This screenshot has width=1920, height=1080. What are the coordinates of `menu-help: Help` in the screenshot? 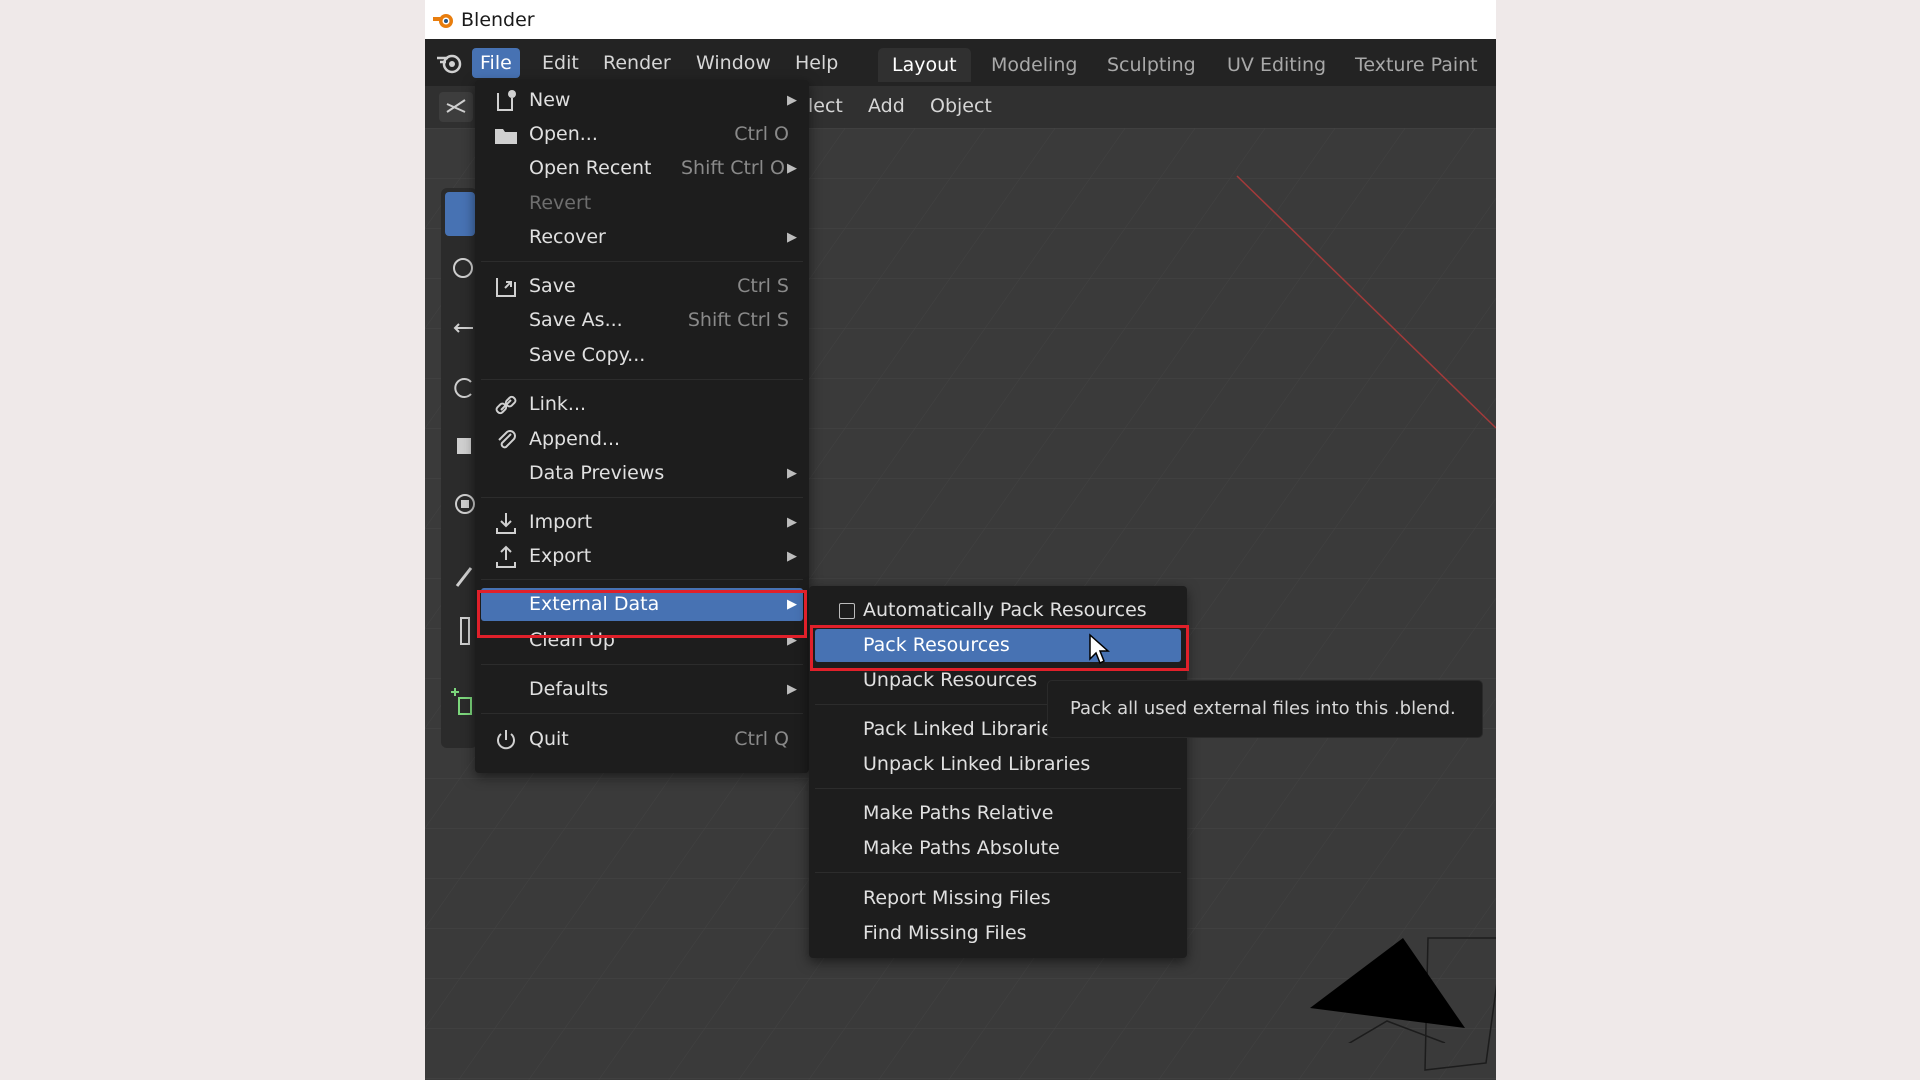 It's located at (816, 63).